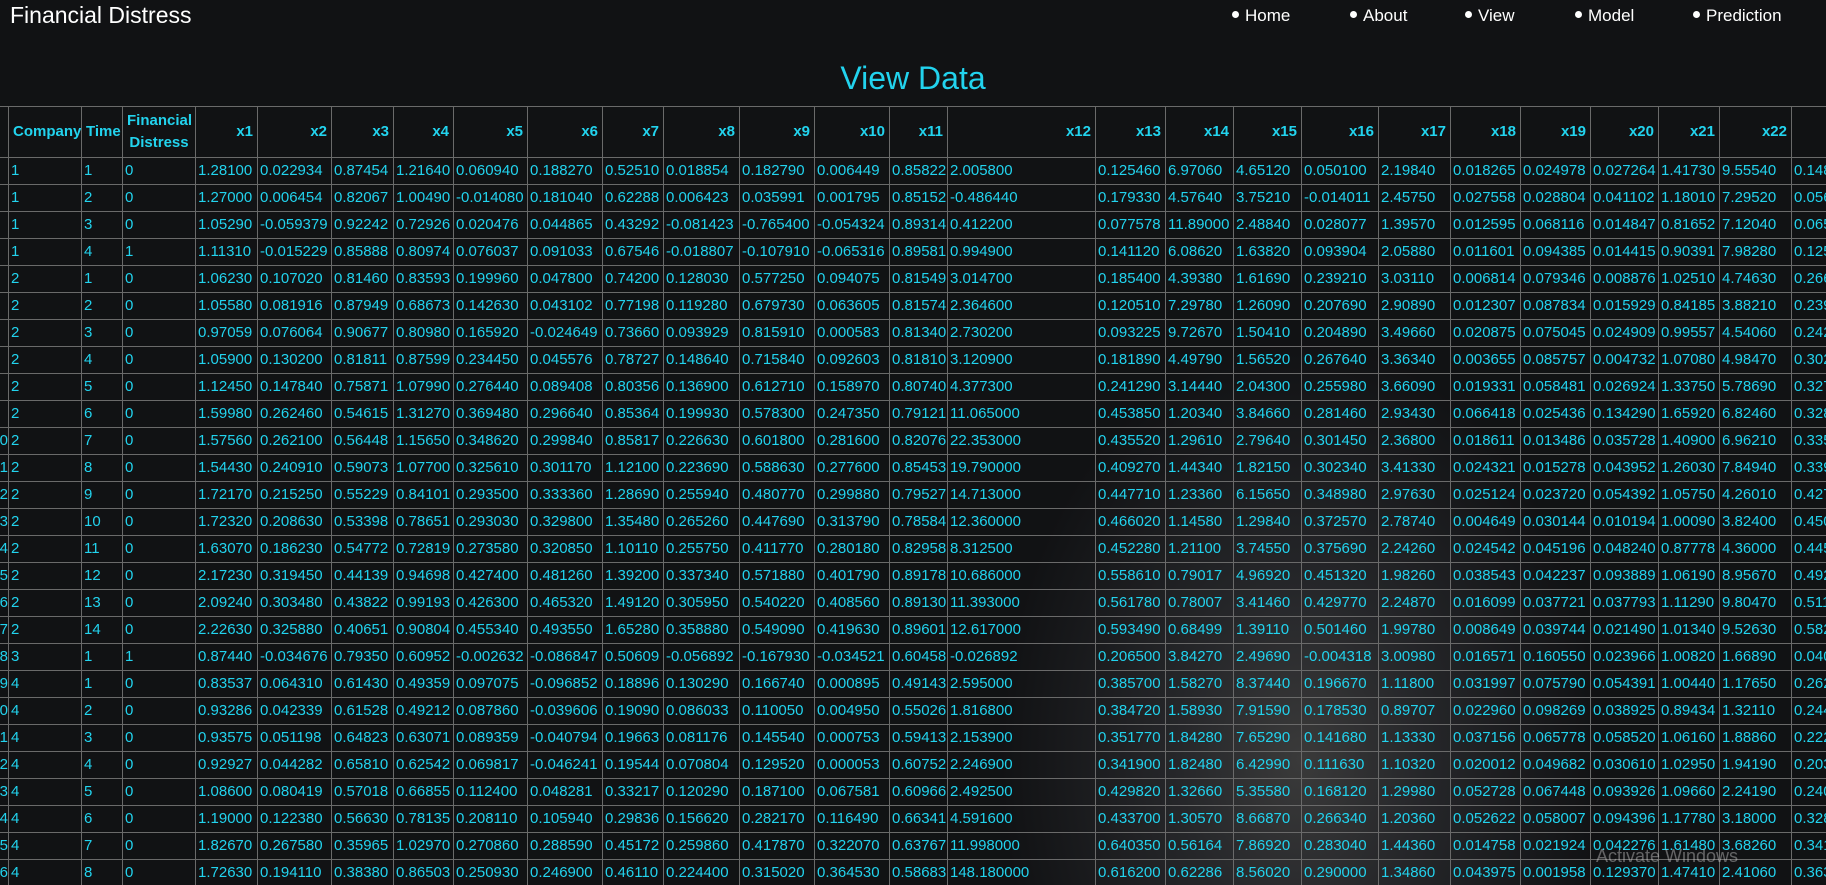  Describe the element at coordinates (1414, 846) in the screenshot. I see `table-cell: 1.44360` at that location.